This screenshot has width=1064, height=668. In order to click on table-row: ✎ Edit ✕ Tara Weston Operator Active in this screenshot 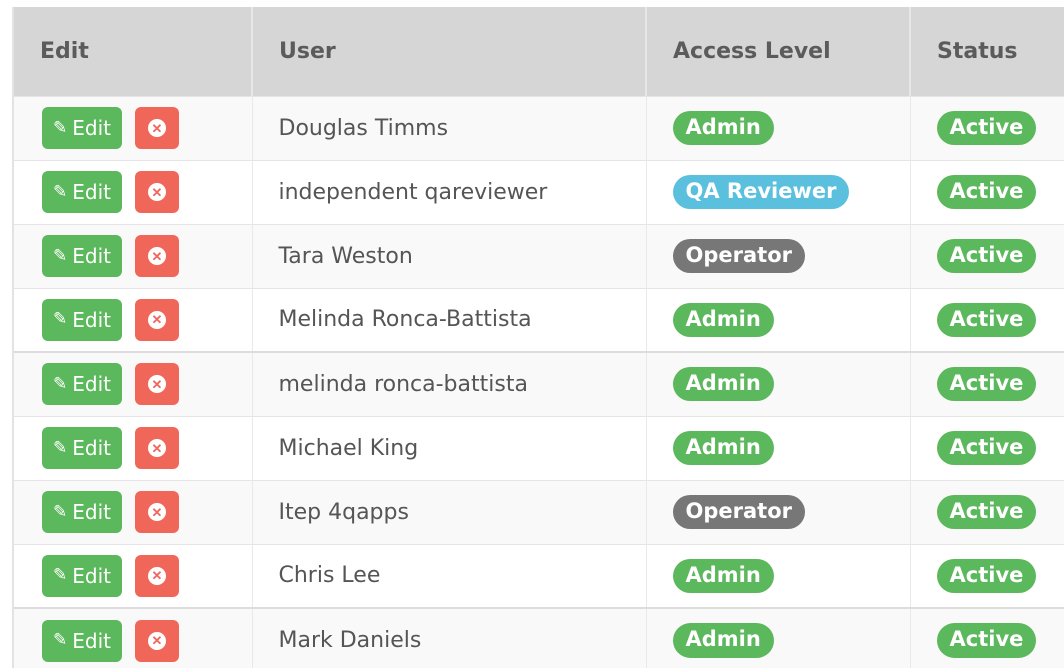, I will do `click(539, 255)`.